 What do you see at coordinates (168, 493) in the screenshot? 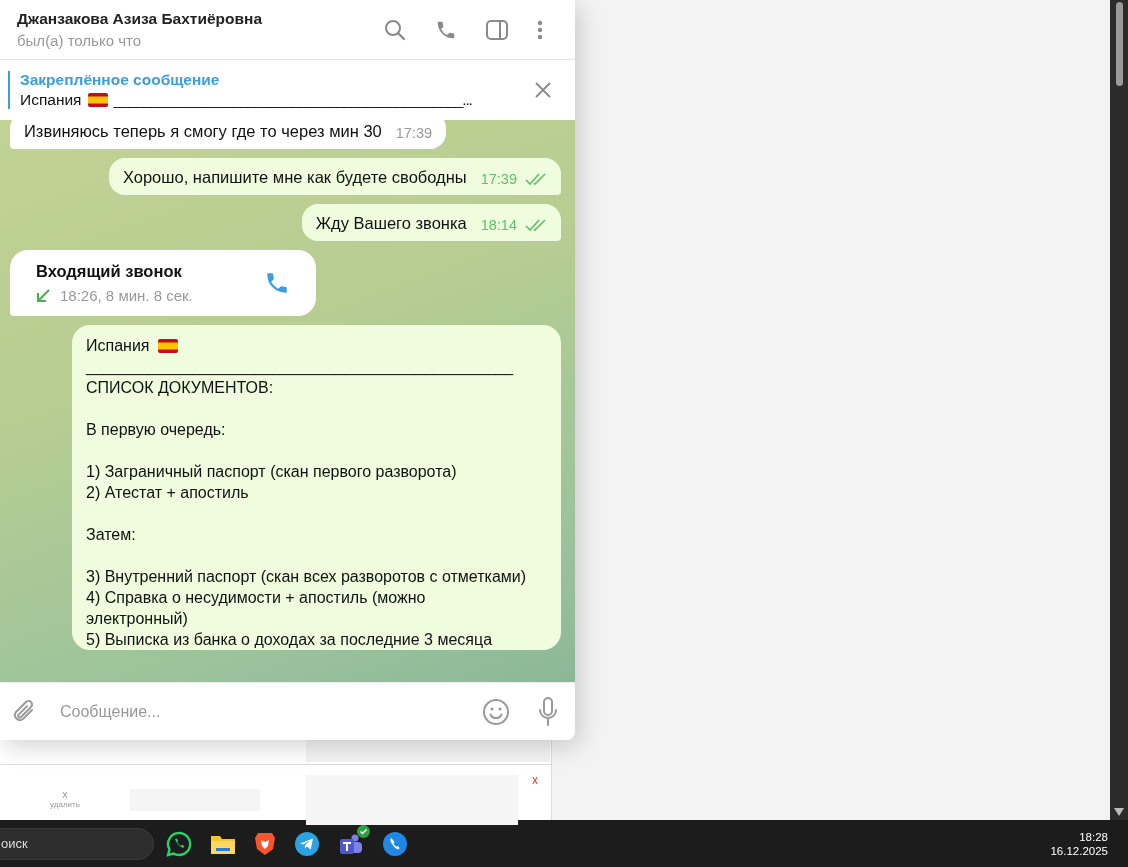
I see `message-line: 2) Атестат + апостиль` at bounding box center [168, 493].